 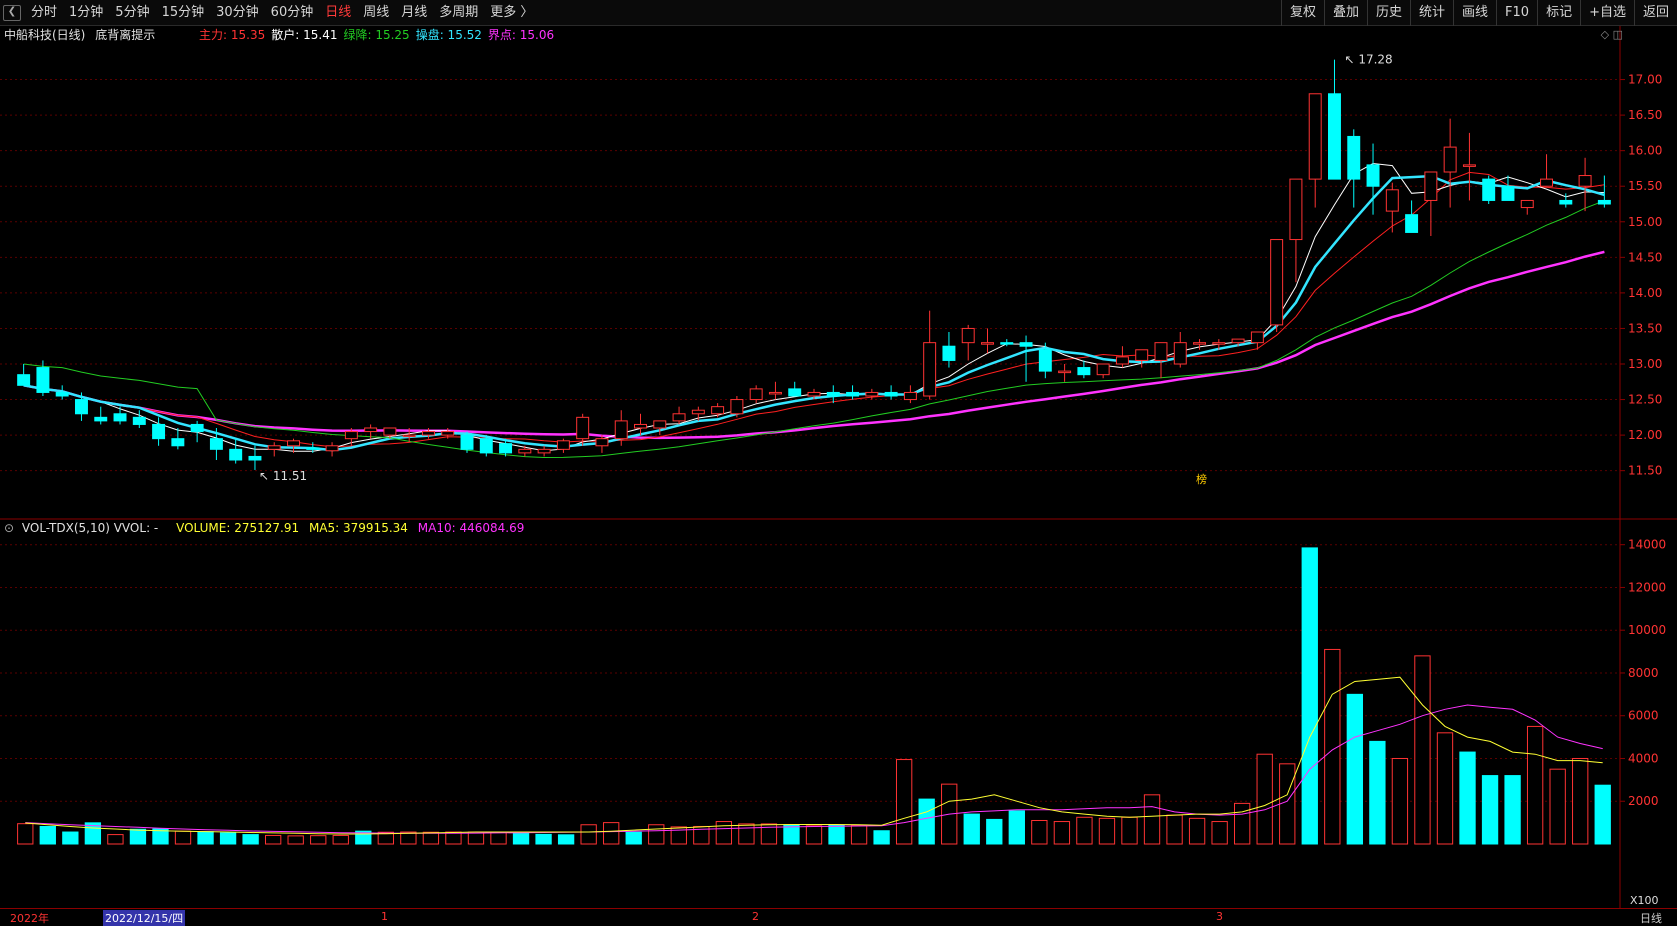 What do you see at coordinates (414, 13) in the screenshot?
I see `period-tab-8: 月线` at bounding box center [414, 13].